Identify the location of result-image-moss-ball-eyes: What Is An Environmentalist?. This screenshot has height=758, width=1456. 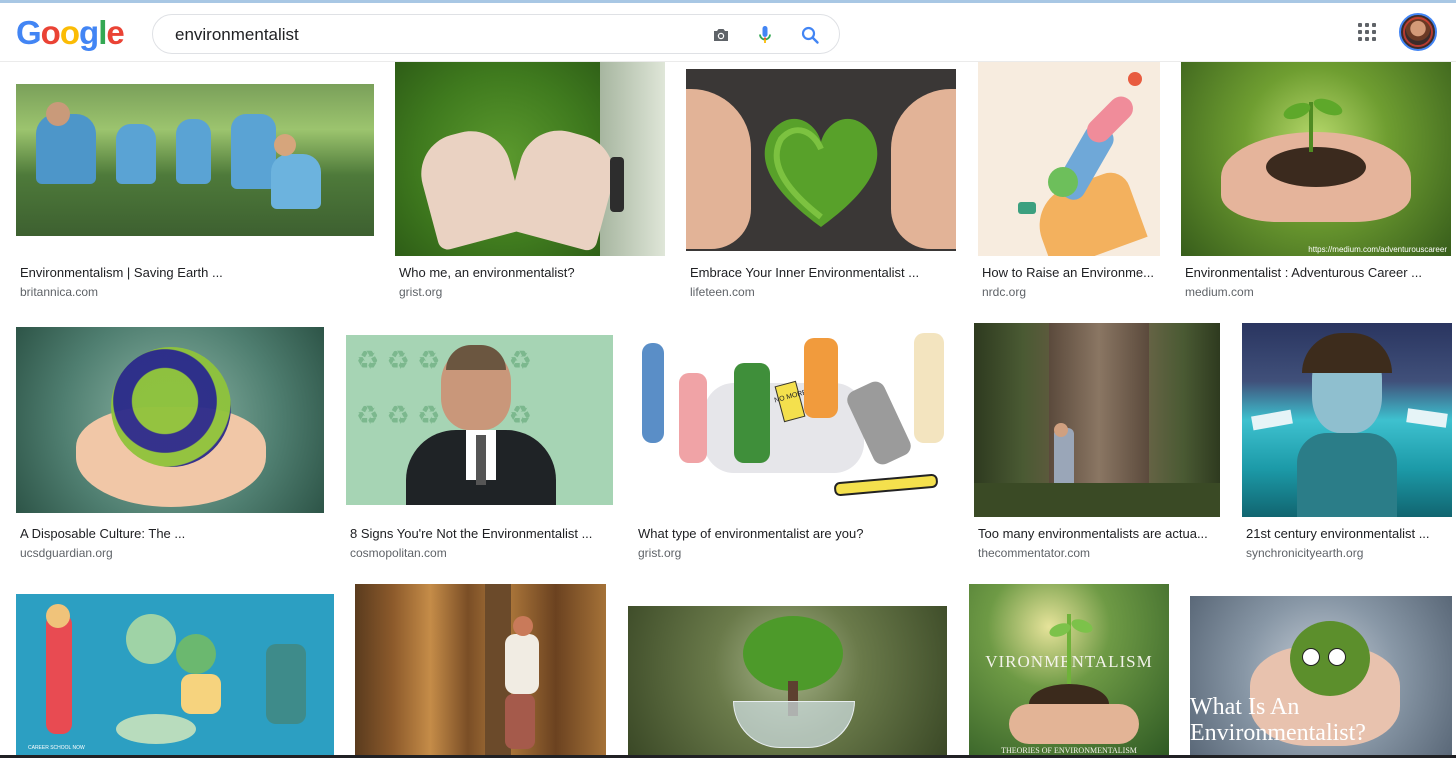
(1321, 675).